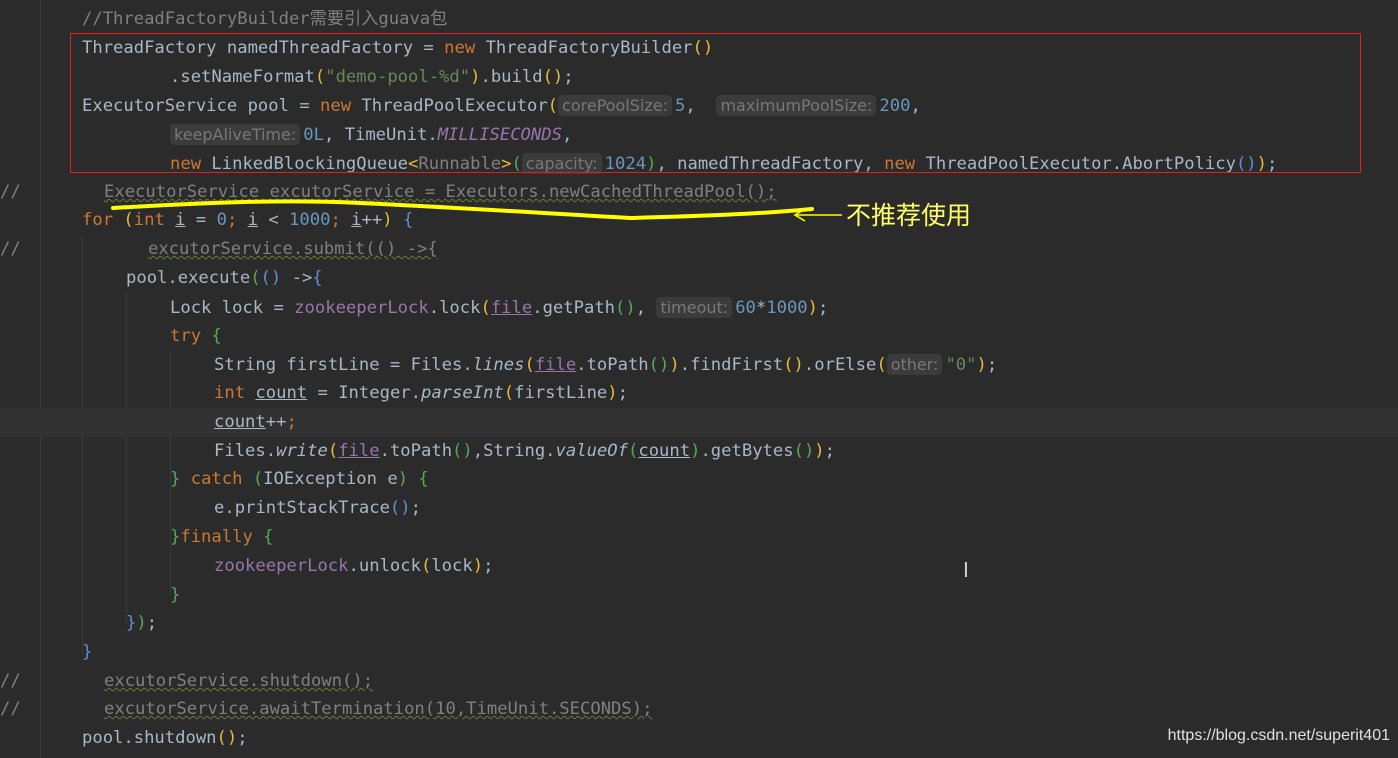 This screenshot has width=1398, height=758. I want to click on annotation-text: 不推荐使用, so click(908, 214).